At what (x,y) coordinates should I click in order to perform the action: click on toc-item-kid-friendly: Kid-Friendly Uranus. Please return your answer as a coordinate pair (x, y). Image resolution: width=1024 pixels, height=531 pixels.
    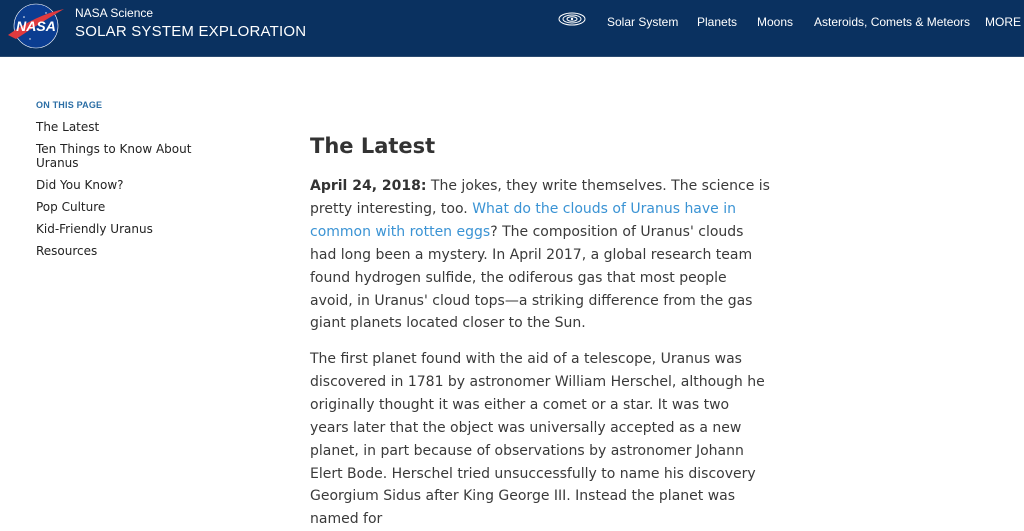
    Looking at the image, I should click on (126, 229).